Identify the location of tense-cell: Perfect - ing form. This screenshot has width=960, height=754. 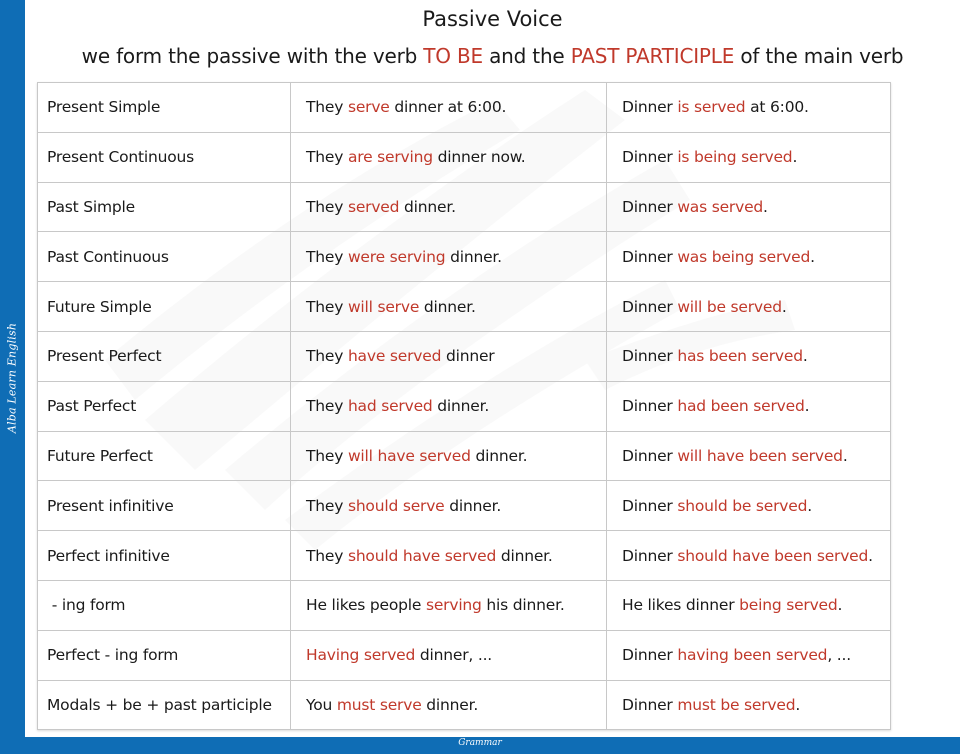
(164, 655).